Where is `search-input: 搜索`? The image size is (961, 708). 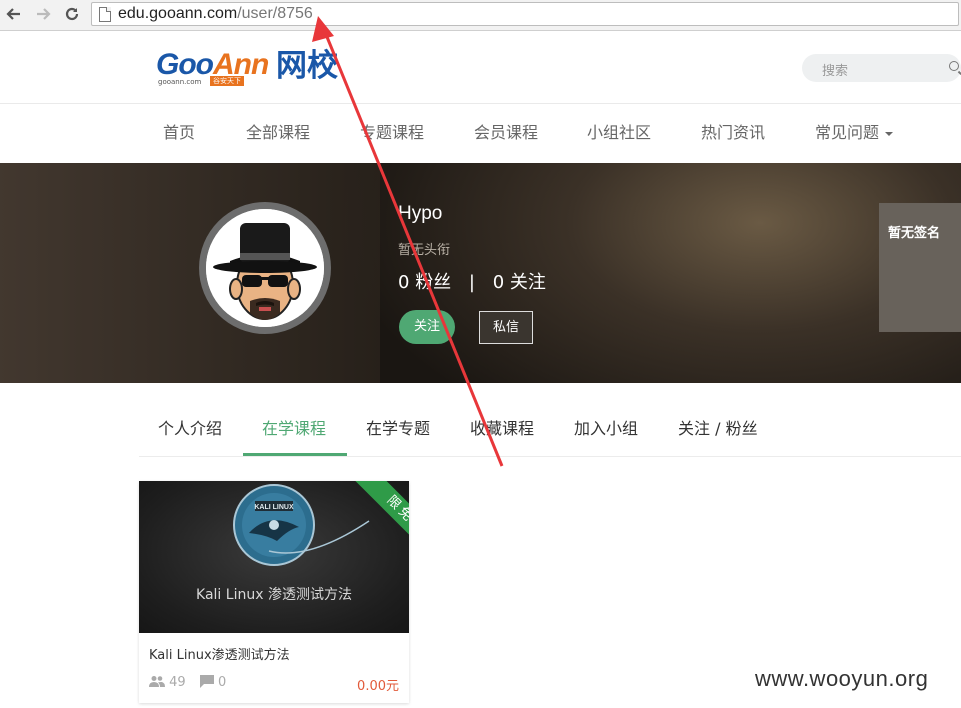
search-input: 搜索 is located at coordinates (881, 68).